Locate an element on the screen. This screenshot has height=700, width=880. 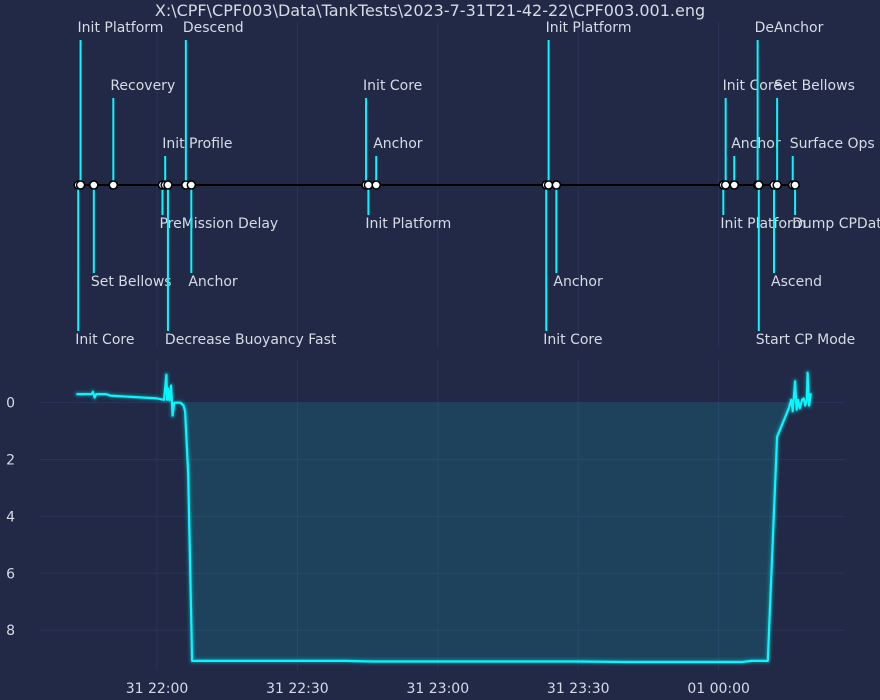
x-tick-label: 31 23:30 is located at coordinates (578, 689).